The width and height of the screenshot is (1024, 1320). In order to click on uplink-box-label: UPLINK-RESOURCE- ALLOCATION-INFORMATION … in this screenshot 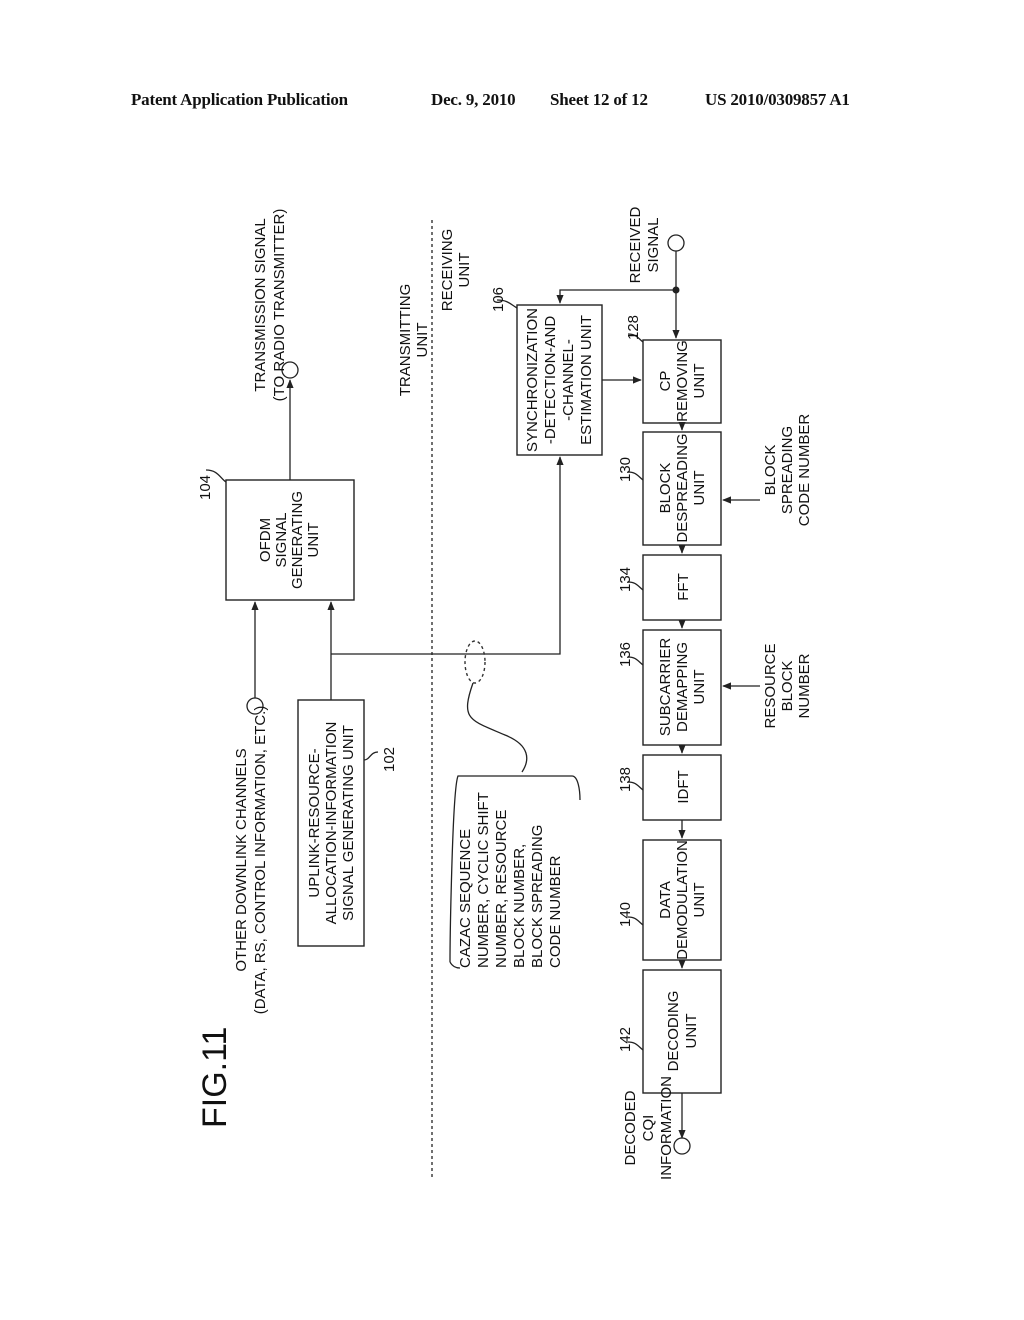, I will do `click(331, 823)`.